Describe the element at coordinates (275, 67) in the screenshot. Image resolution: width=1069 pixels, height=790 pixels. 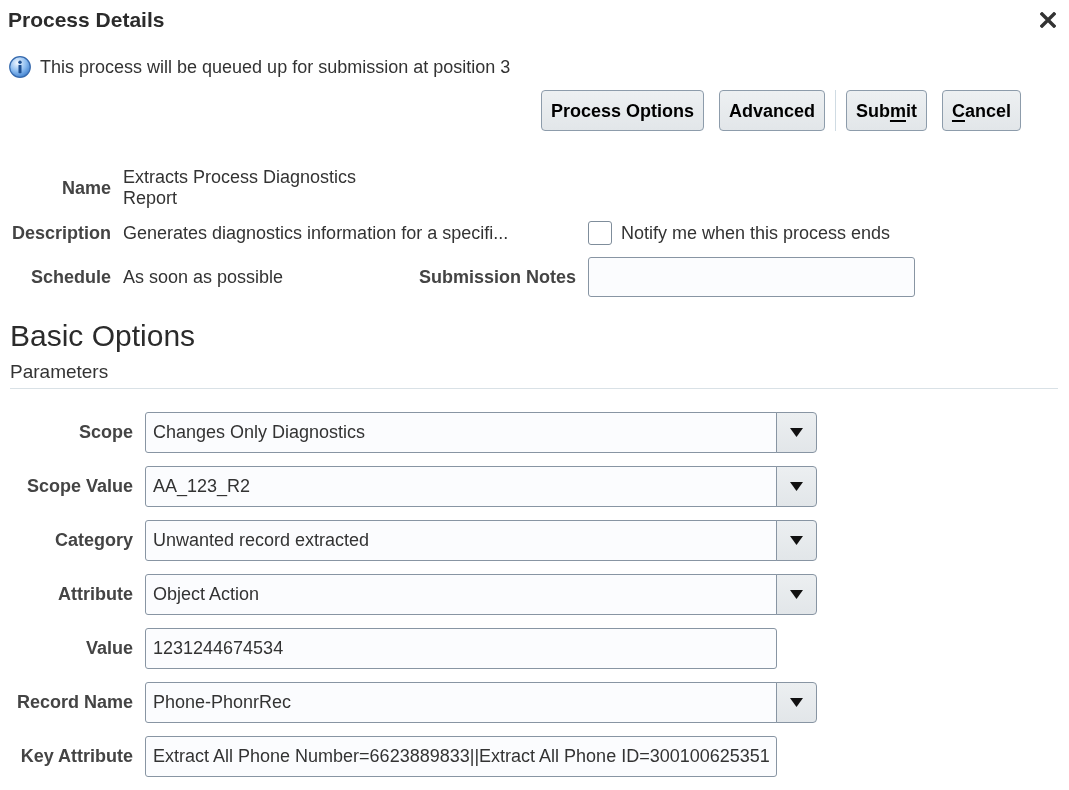
I see `info-message: This process will be queued up for submission at position 3` at that location.